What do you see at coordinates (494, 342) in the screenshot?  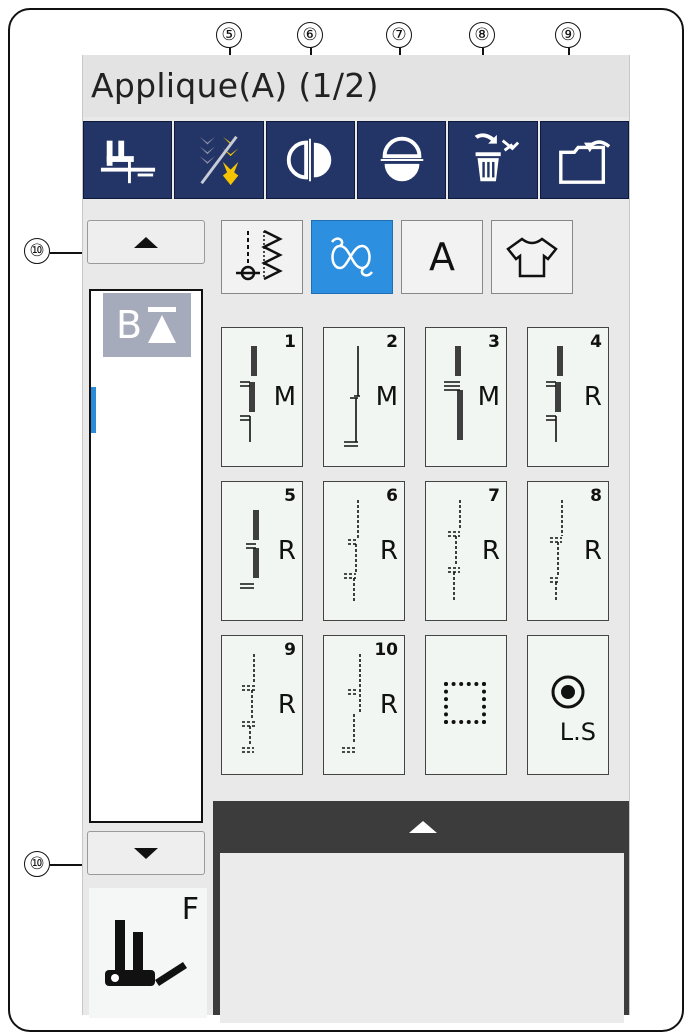 I see `stitch-number: 3` at bounding box center [494, 342].